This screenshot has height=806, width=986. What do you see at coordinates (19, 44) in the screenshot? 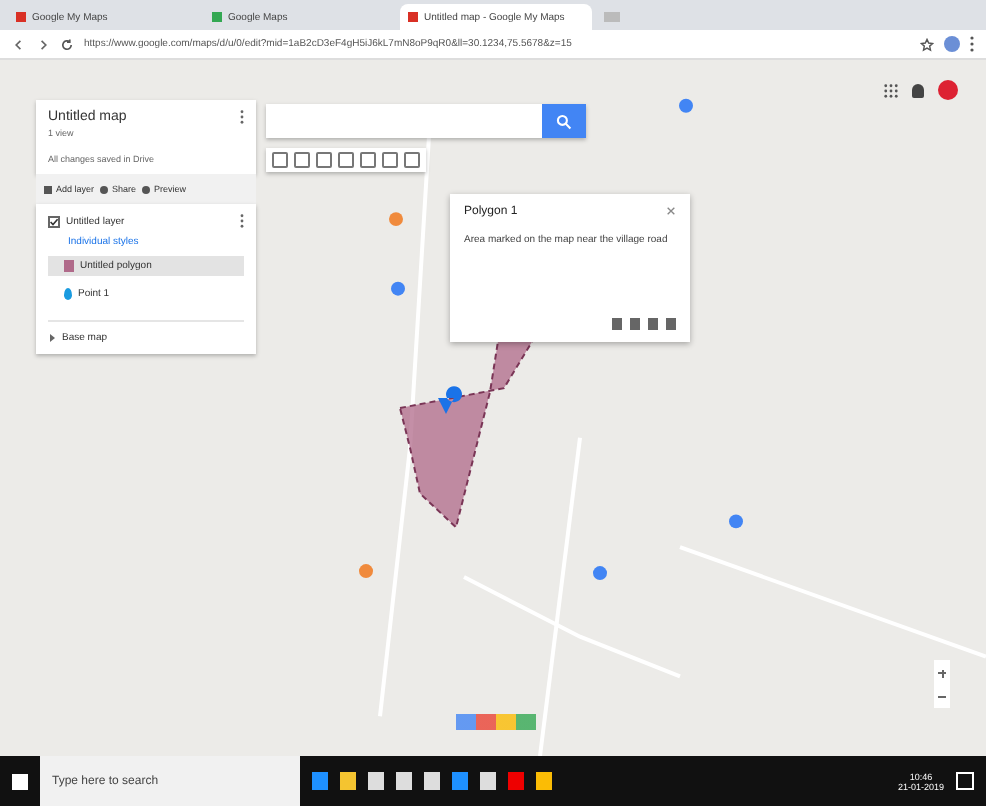
I see `back-icon` at bounding box center [19, 44].